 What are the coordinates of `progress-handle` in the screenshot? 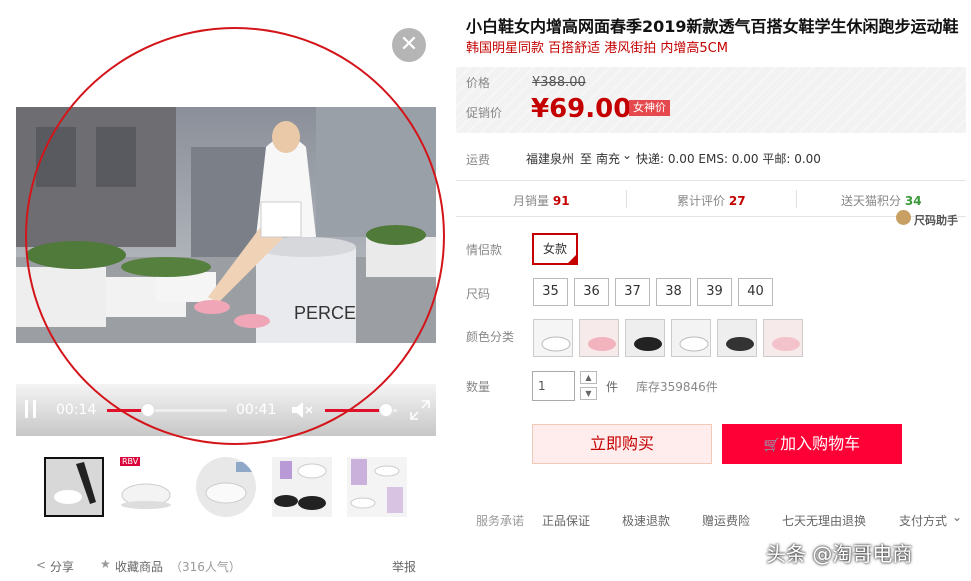 It's located at (147, 410).